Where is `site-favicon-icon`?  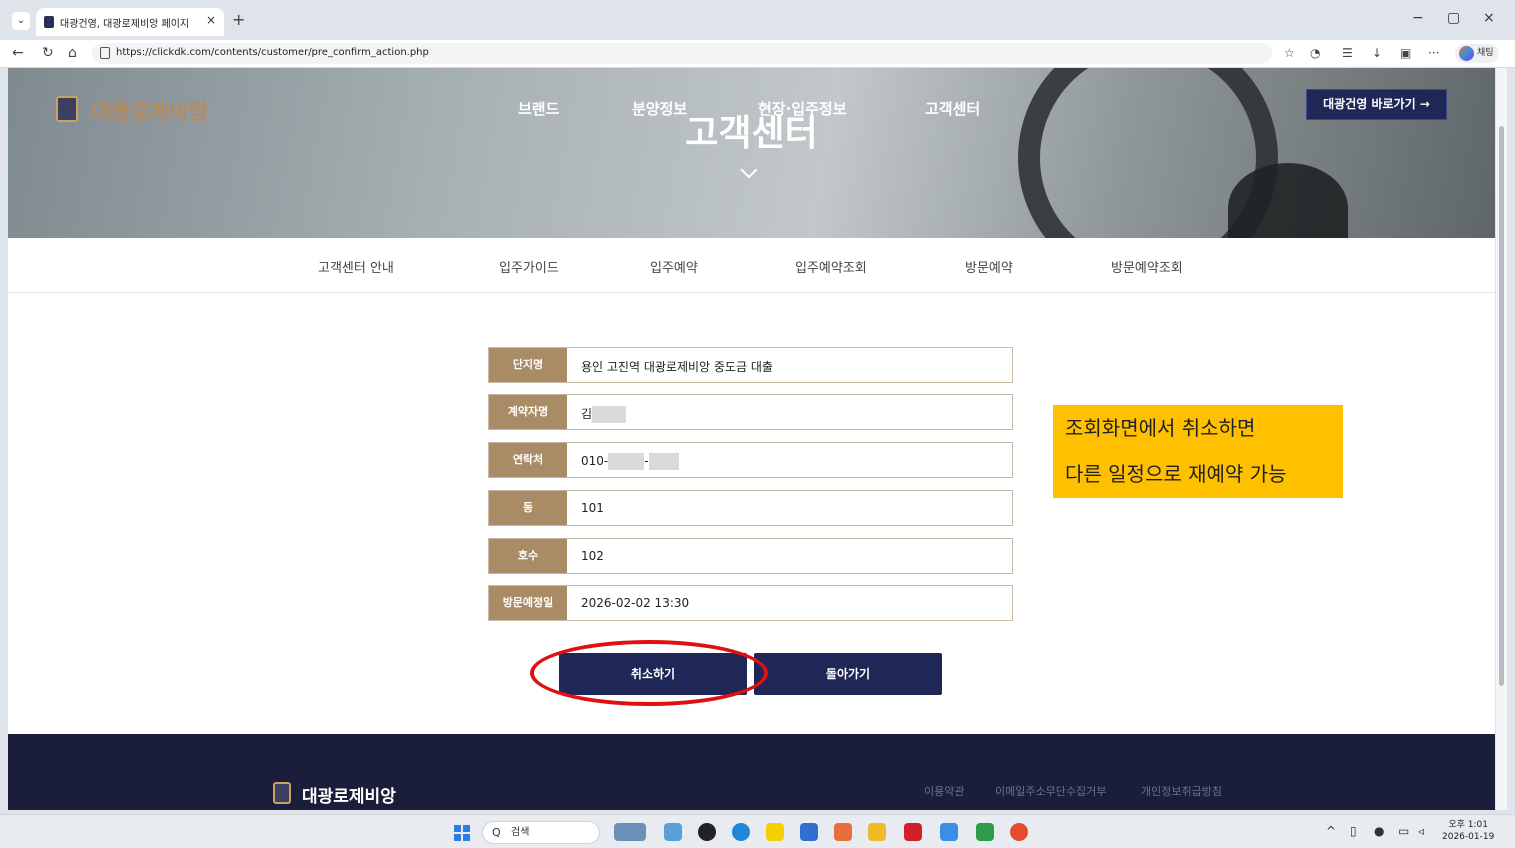 site-favicon-icon is located at coordinates (49, 22).